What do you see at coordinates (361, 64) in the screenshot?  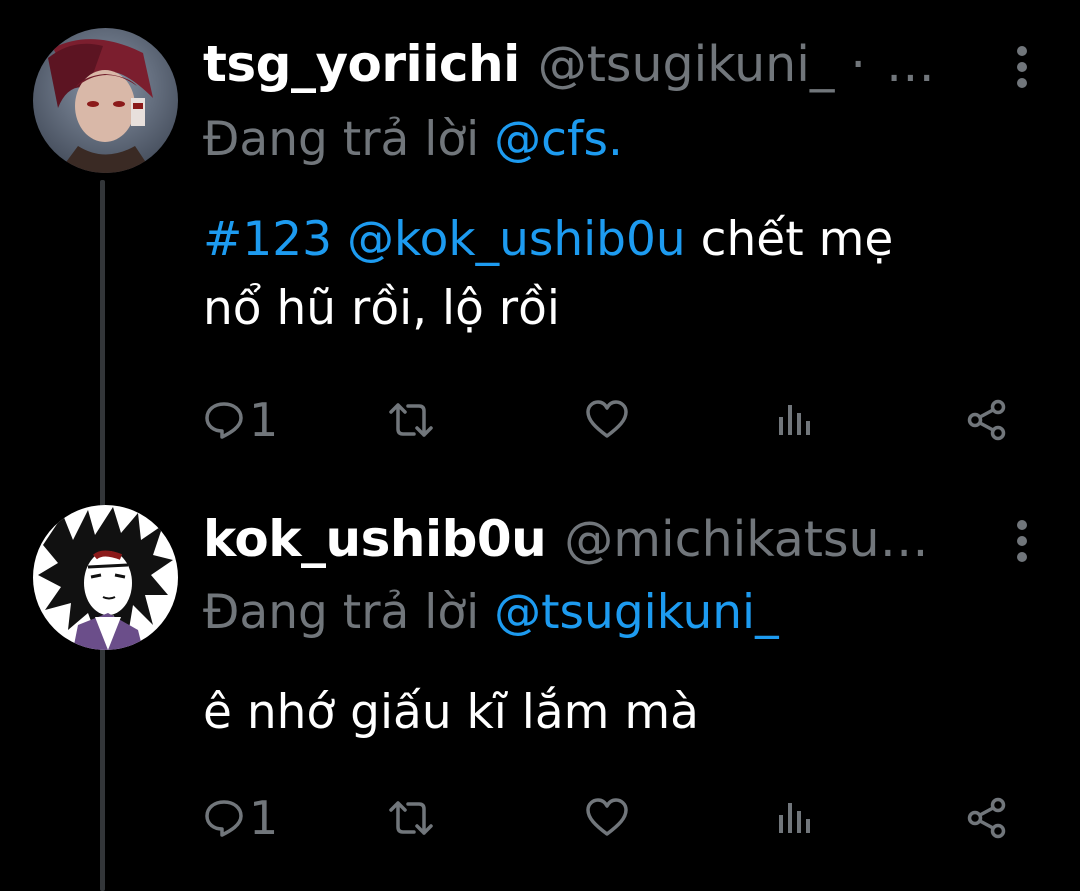 I see `display-name: tsg_yoriichi` at bounding box center [361, 64].